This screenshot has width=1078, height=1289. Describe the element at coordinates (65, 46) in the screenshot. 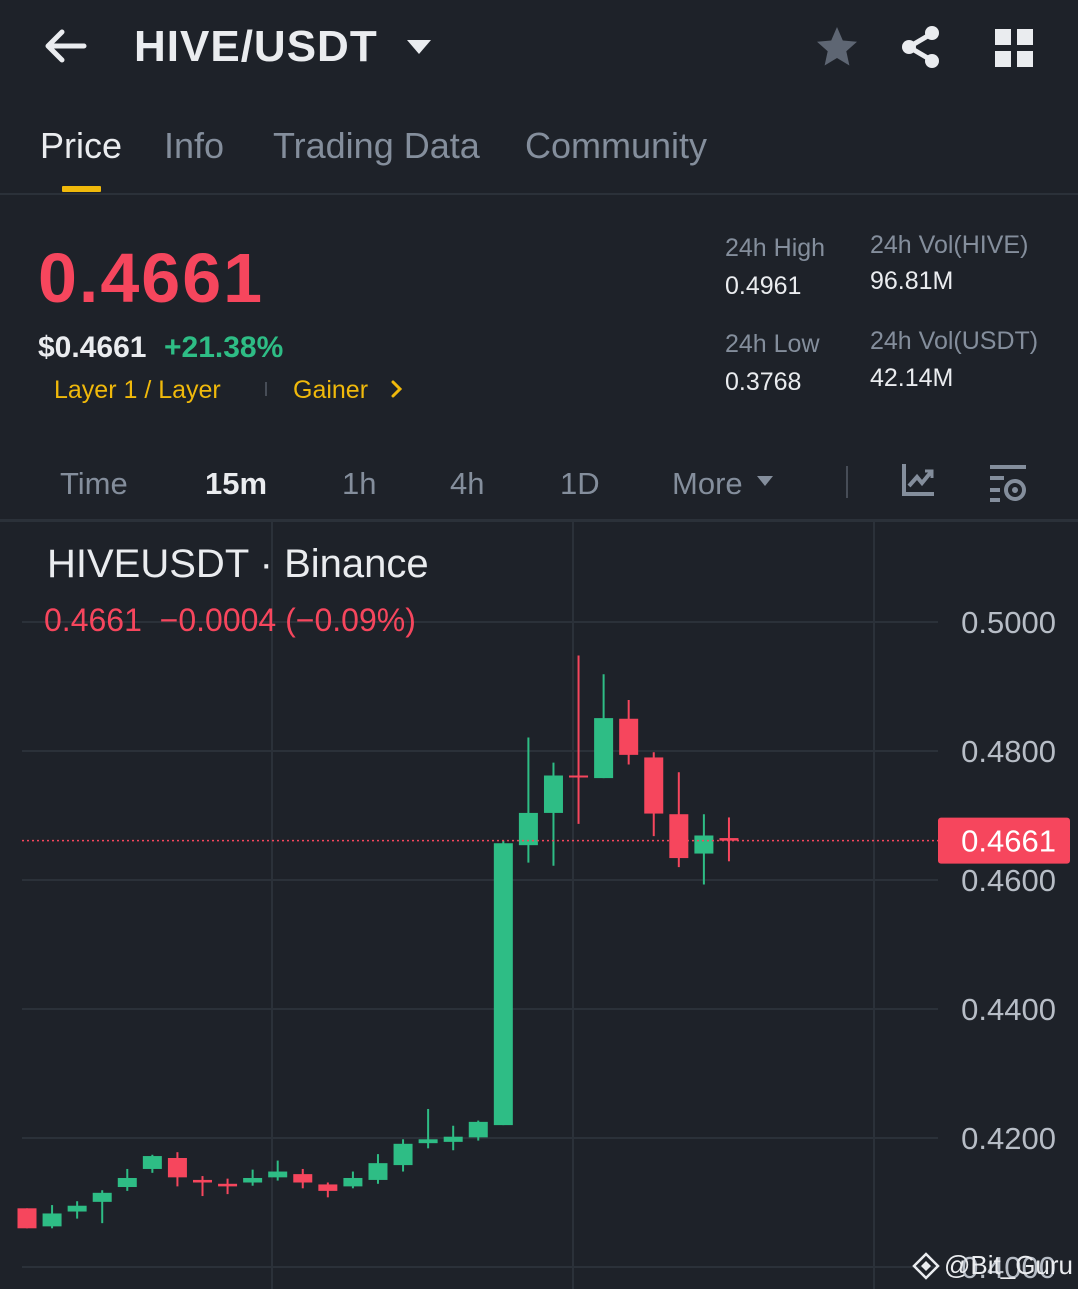

I see `back-arrow-icon` at that location.